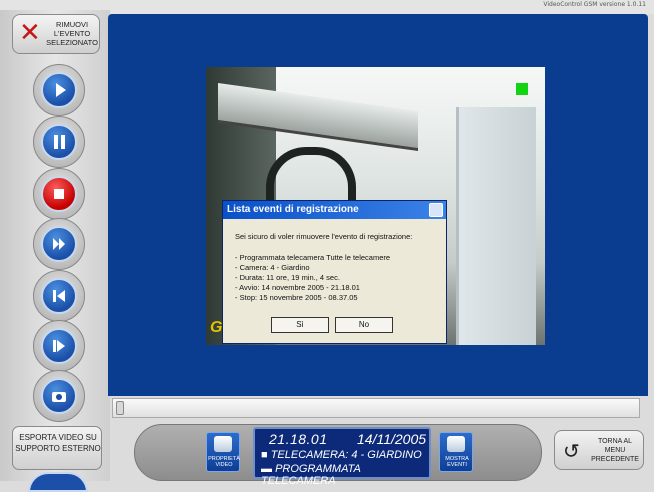 The height and width of the screenshot is (492, 654). I want to click on play-button, so click(59, 90).